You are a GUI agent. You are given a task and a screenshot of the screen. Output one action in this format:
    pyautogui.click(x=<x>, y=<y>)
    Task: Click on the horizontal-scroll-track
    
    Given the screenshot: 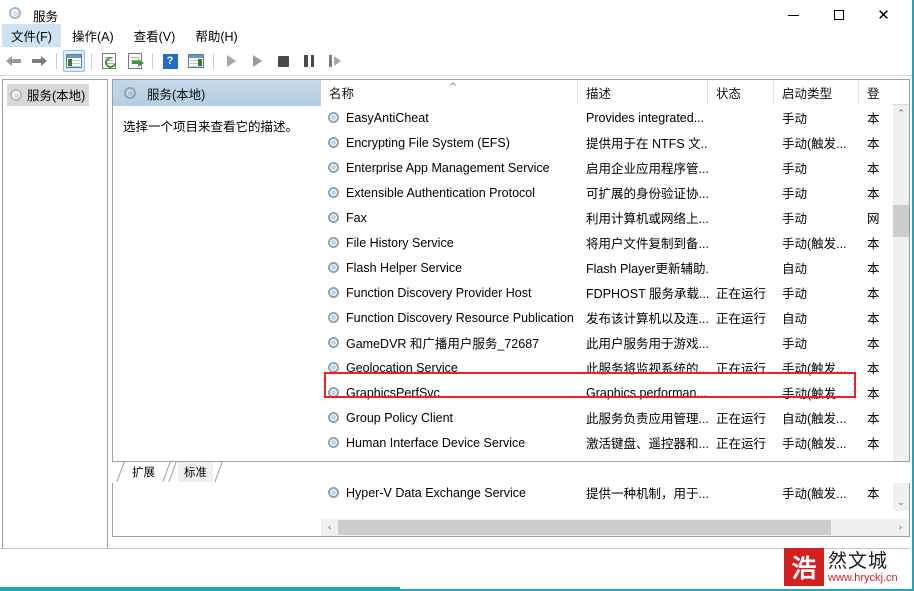 What is the action you would take?
    pyautogui.click(x=861, y=527)
    